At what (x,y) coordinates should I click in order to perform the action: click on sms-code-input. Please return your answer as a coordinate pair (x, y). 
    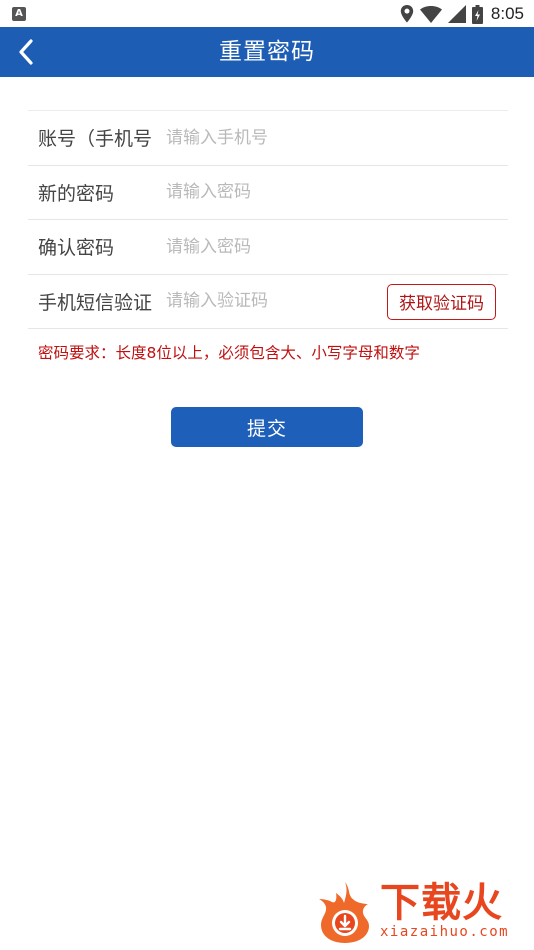
    Looking at the image, I should click on (266, 301).